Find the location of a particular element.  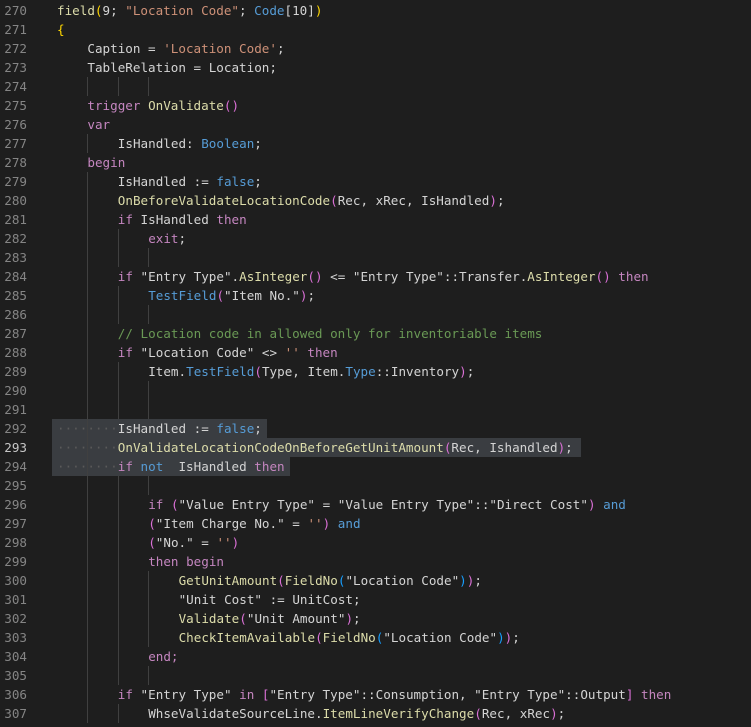

code-text: begin is located at coordinates (106, 162).